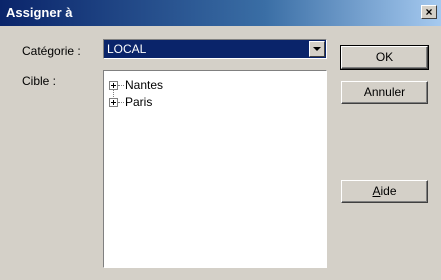 The height and width of the screenshot is (280, 441). I want to click on title-bar: Assigner à ×, so click(220, 13).